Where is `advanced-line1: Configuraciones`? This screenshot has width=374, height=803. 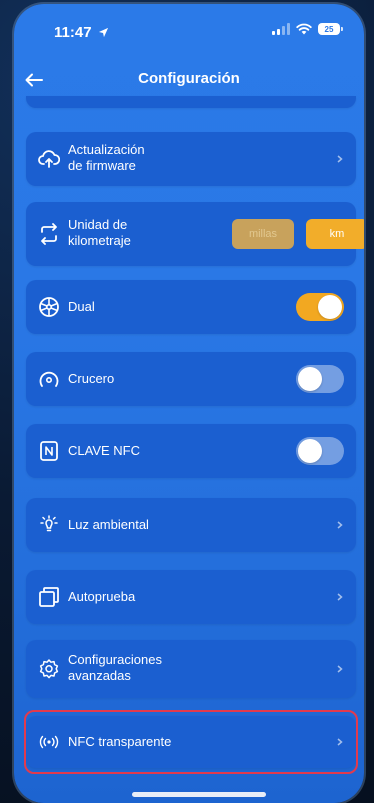
advanced-line1: Configuraciones is located at coordinates (115, 659).